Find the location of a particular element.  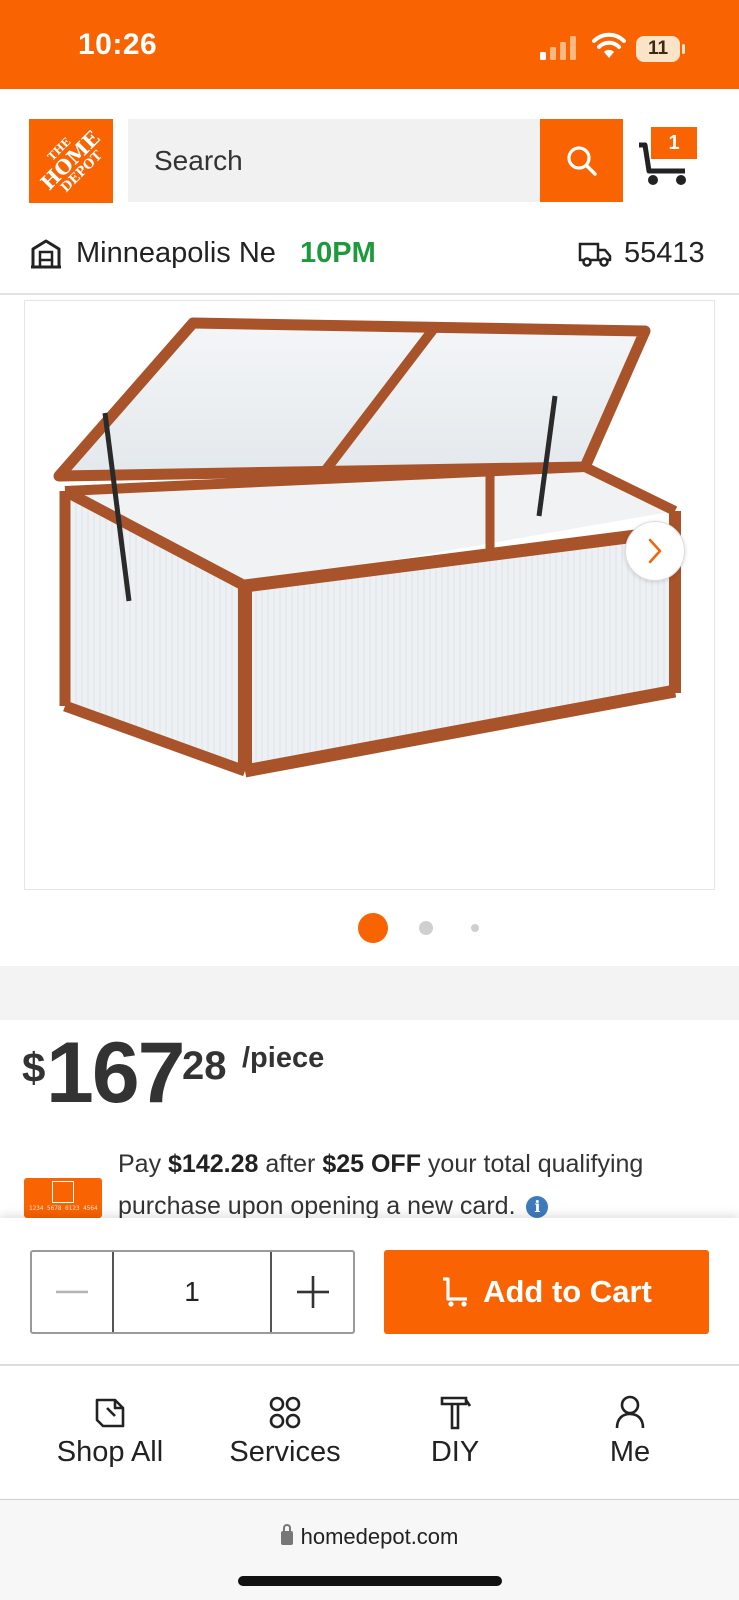

gallery-pagination is located at coordinates (369, 928).